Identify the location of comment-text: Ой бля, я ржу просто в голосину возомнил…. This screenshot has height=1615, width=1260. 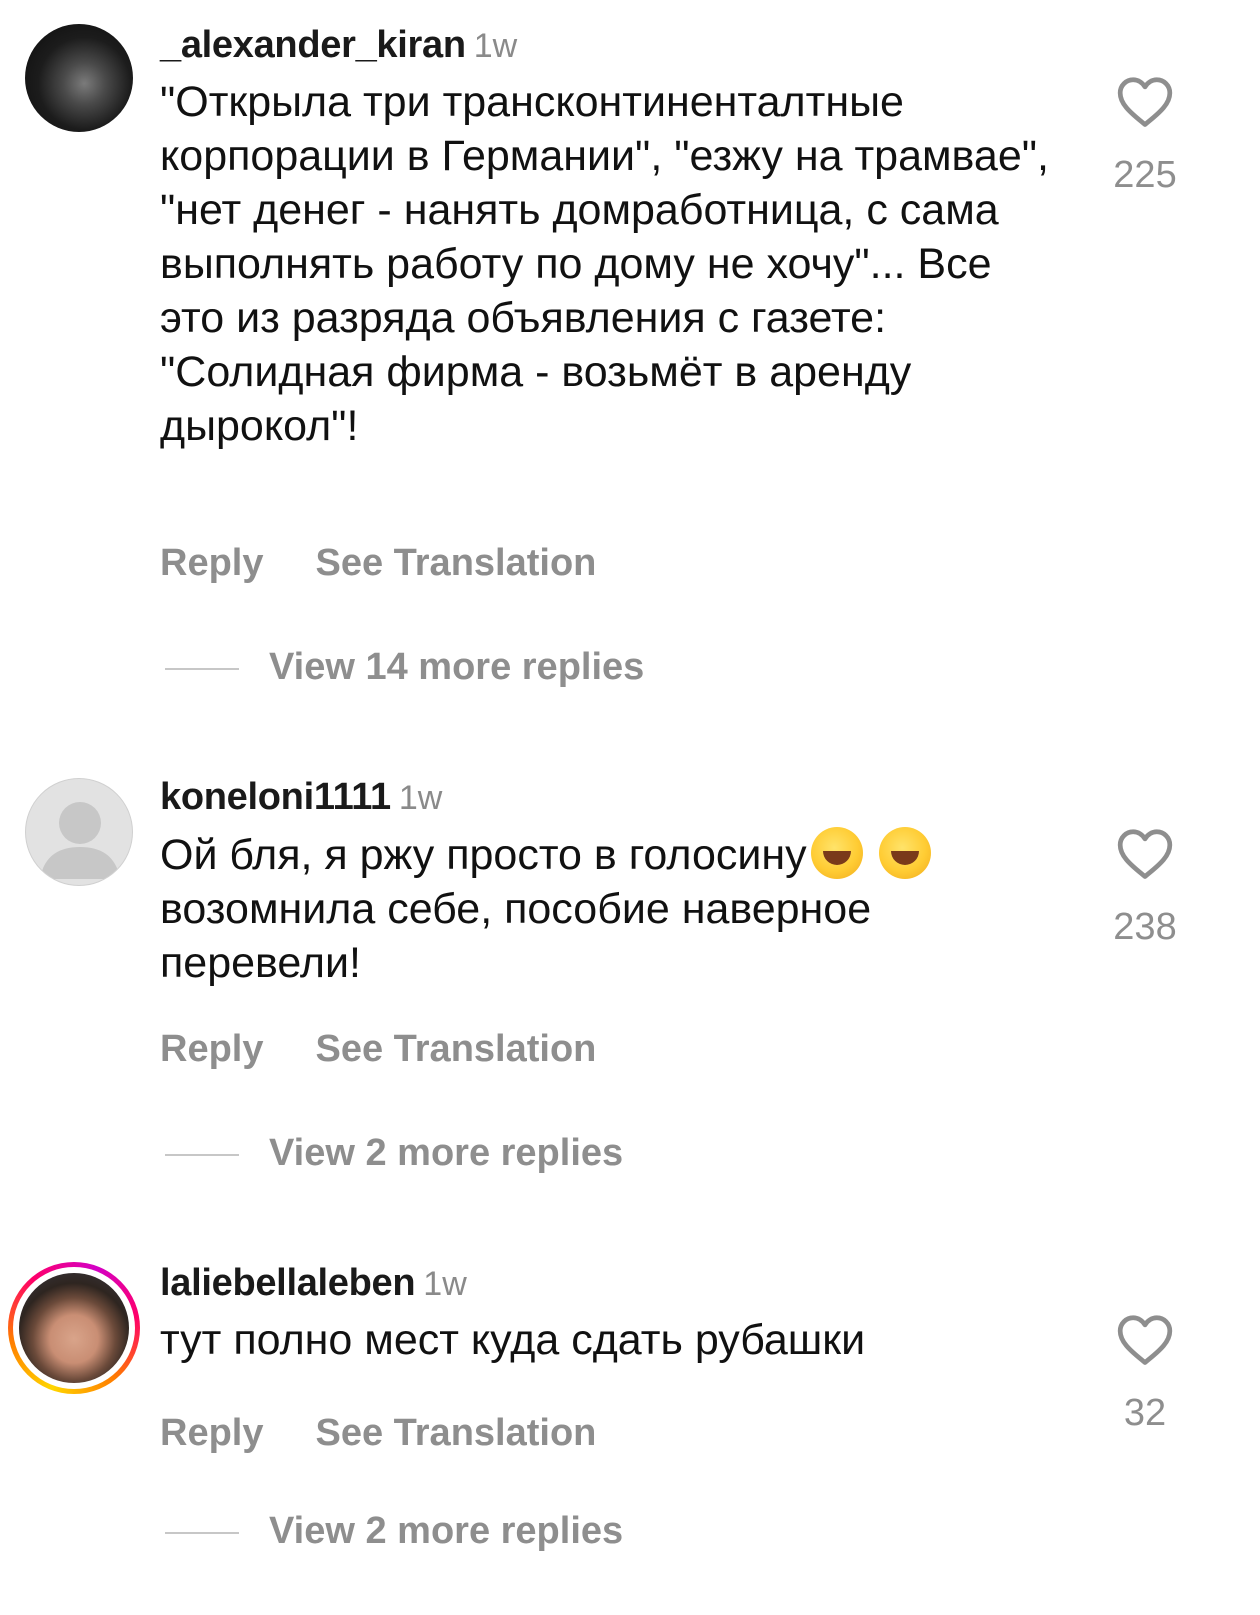
(605, 908).